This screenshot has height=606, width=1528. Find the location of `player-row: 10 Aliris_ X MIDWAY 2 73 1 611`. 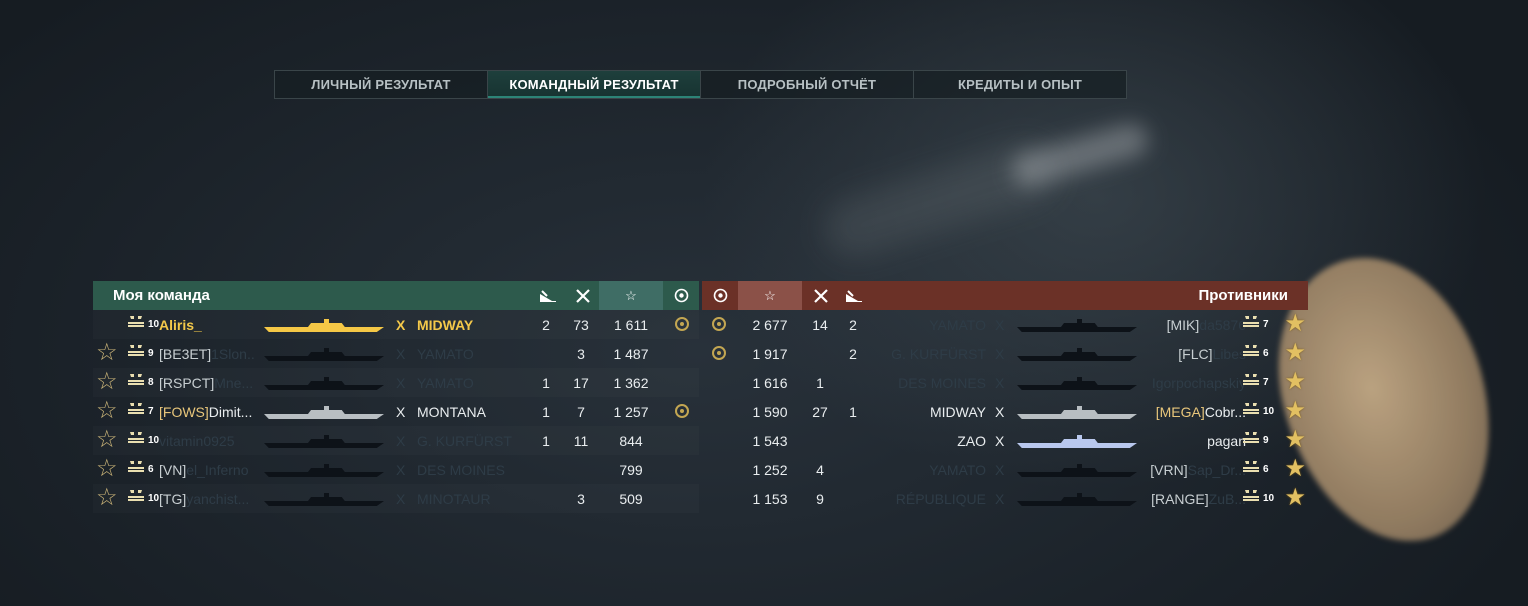

player-row: 10 Aliris_ X MIDWAY 2 73 1 611 is located at coordinates (396, 324).